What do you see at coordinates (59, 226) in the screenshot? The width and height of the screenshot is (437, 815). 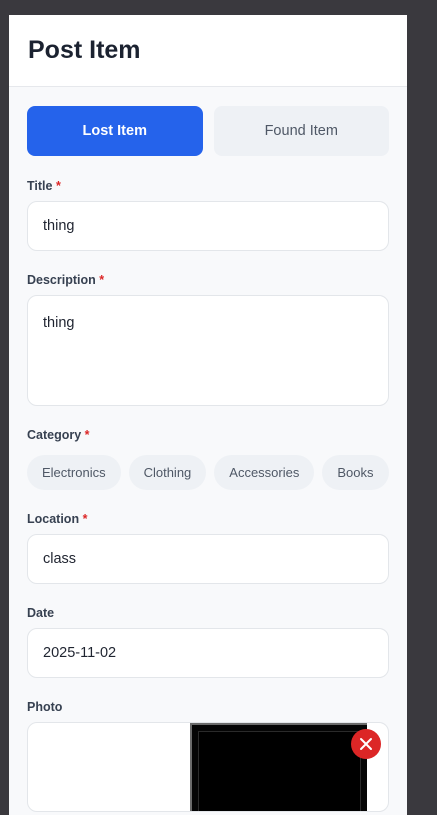 I see `title-input-value: thing` at bounding box center [59, 226].